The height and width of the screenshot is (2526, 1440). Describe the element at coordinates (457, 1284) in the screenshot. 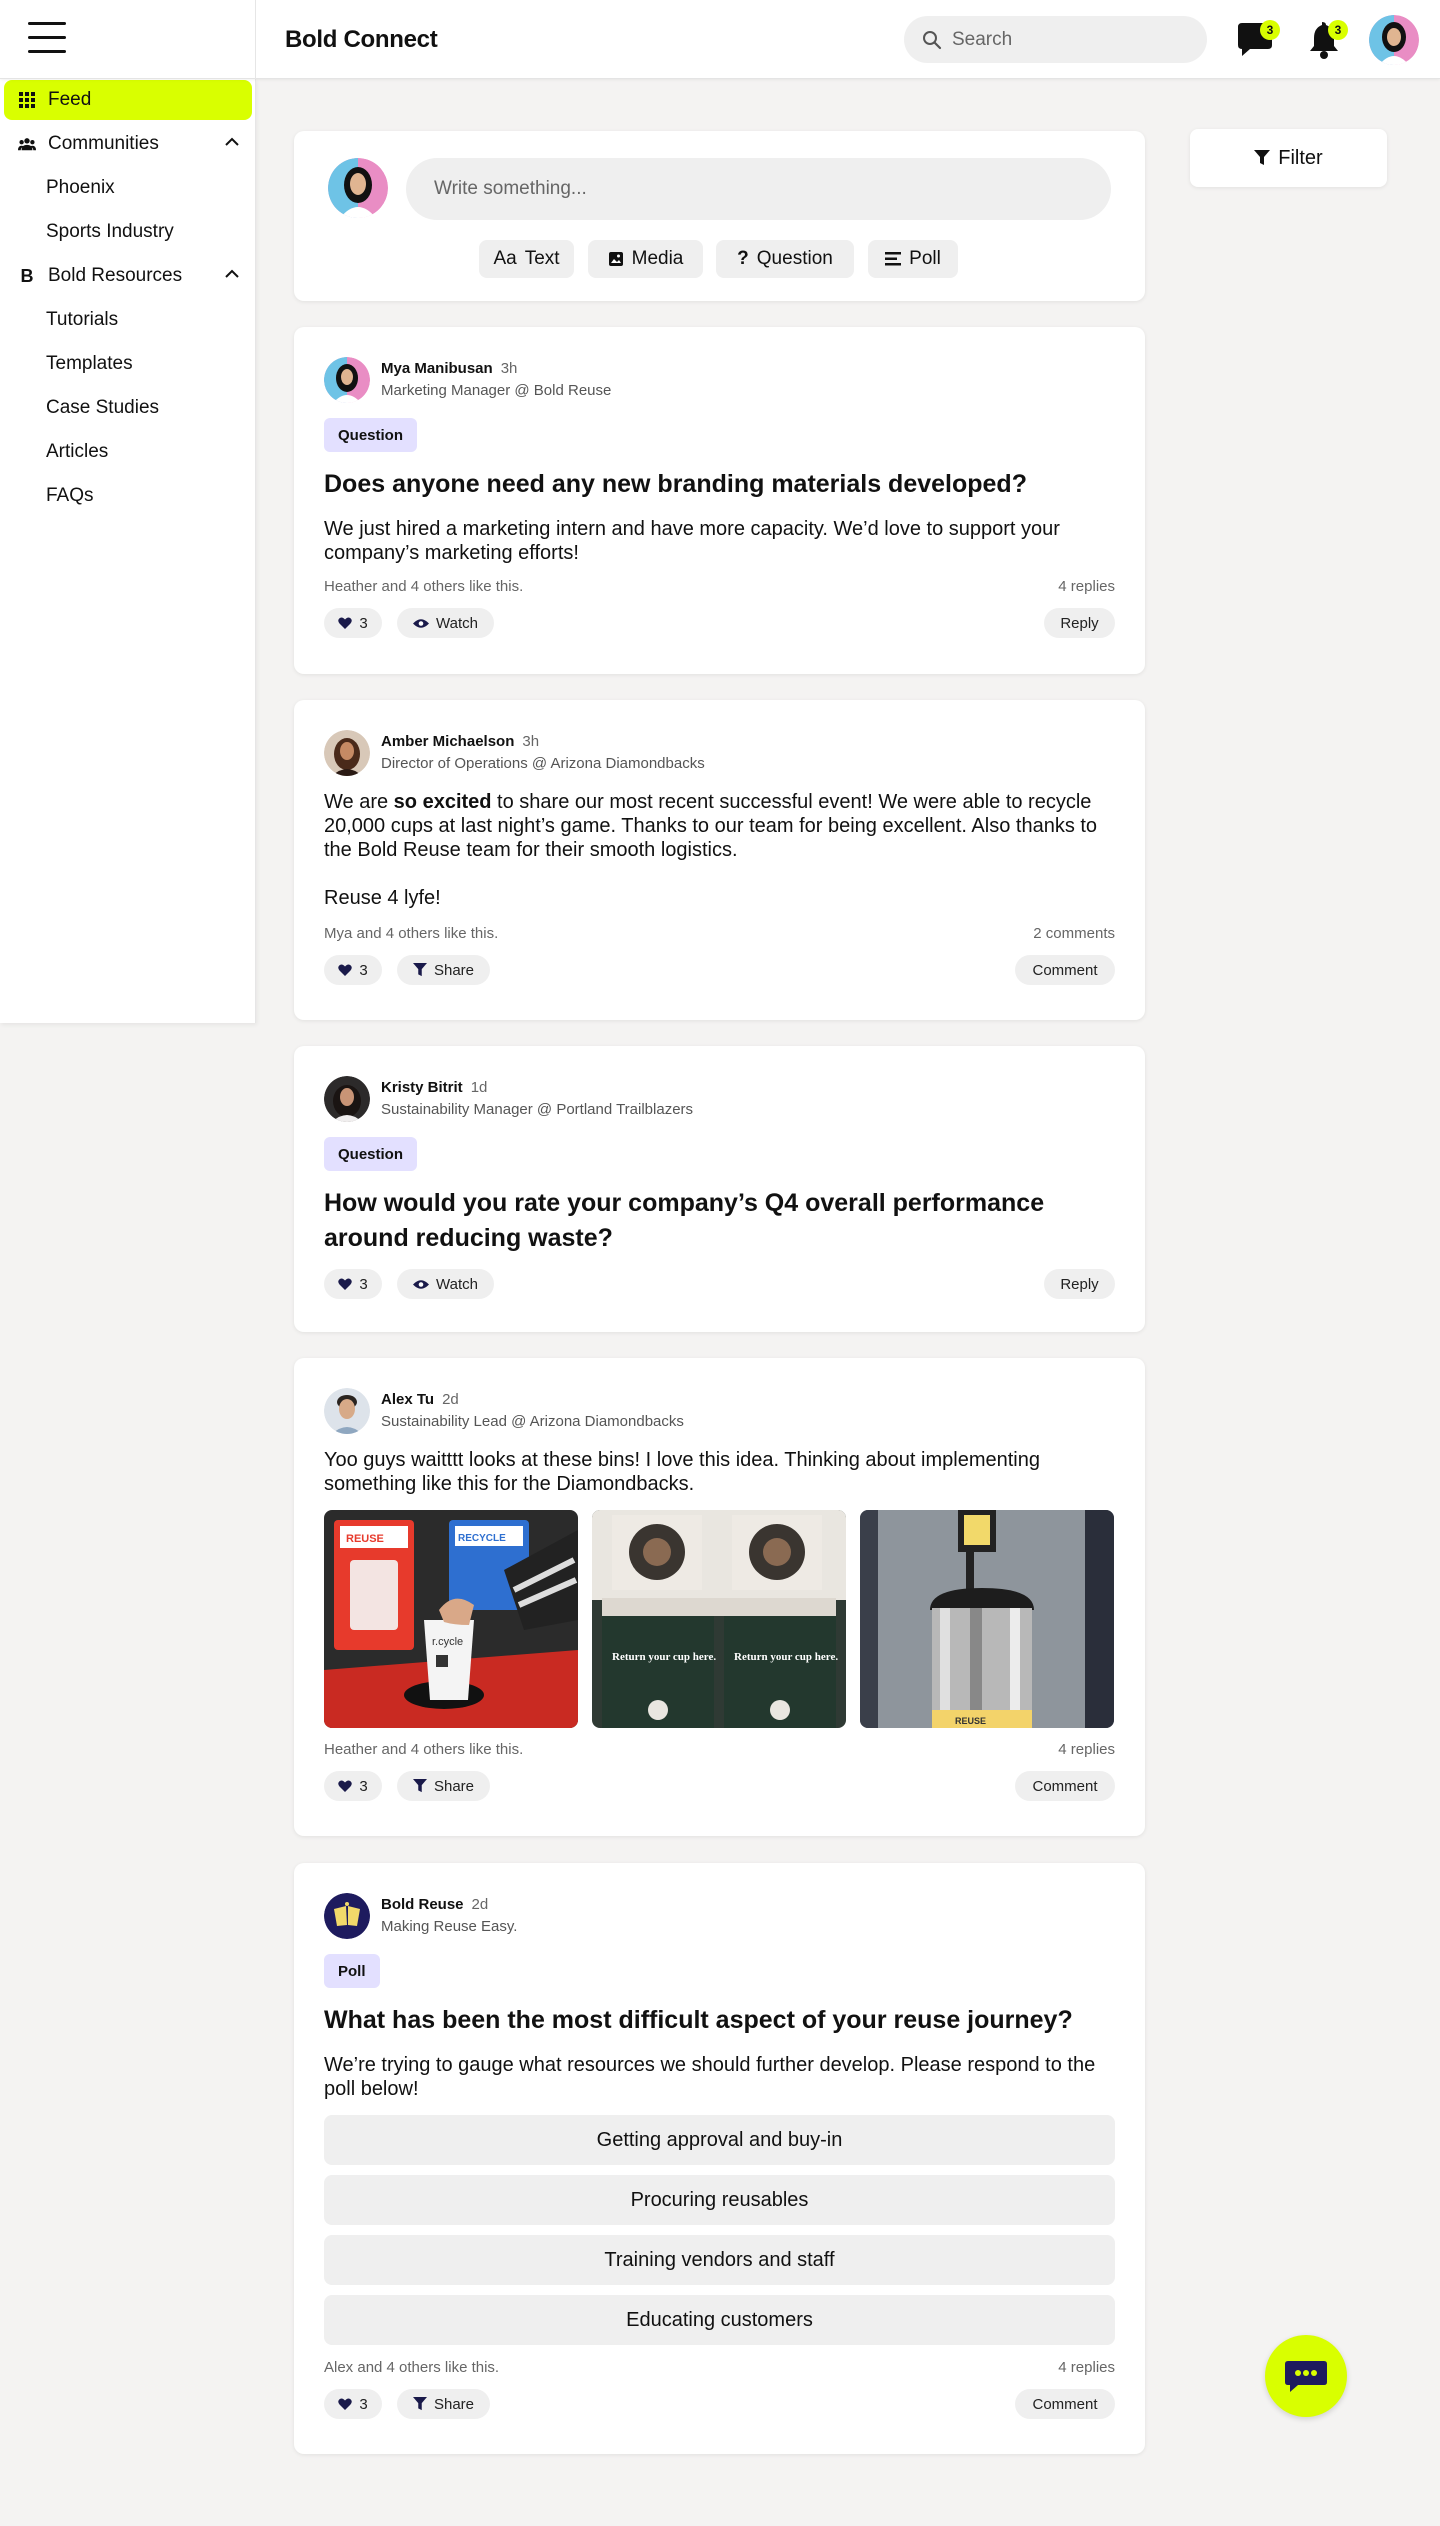

I see `watch-label: Watch` at that location.